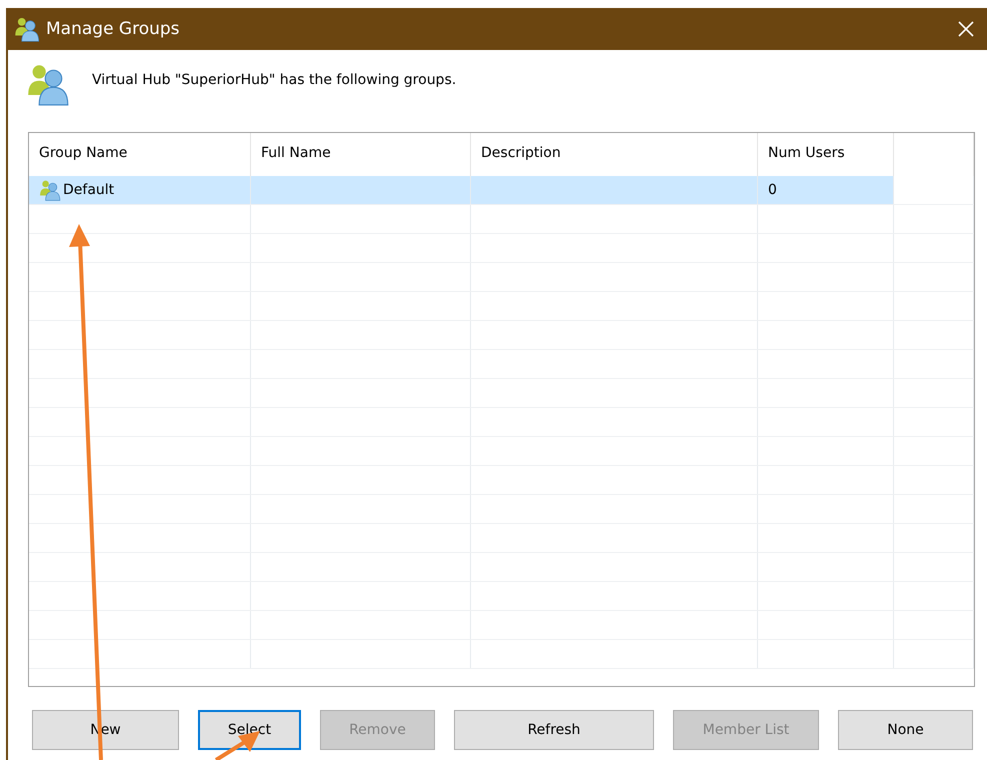 Image resolution: width=987 pixels, height=760 pixels. I want to click on action-button: None, so click(905, 730).